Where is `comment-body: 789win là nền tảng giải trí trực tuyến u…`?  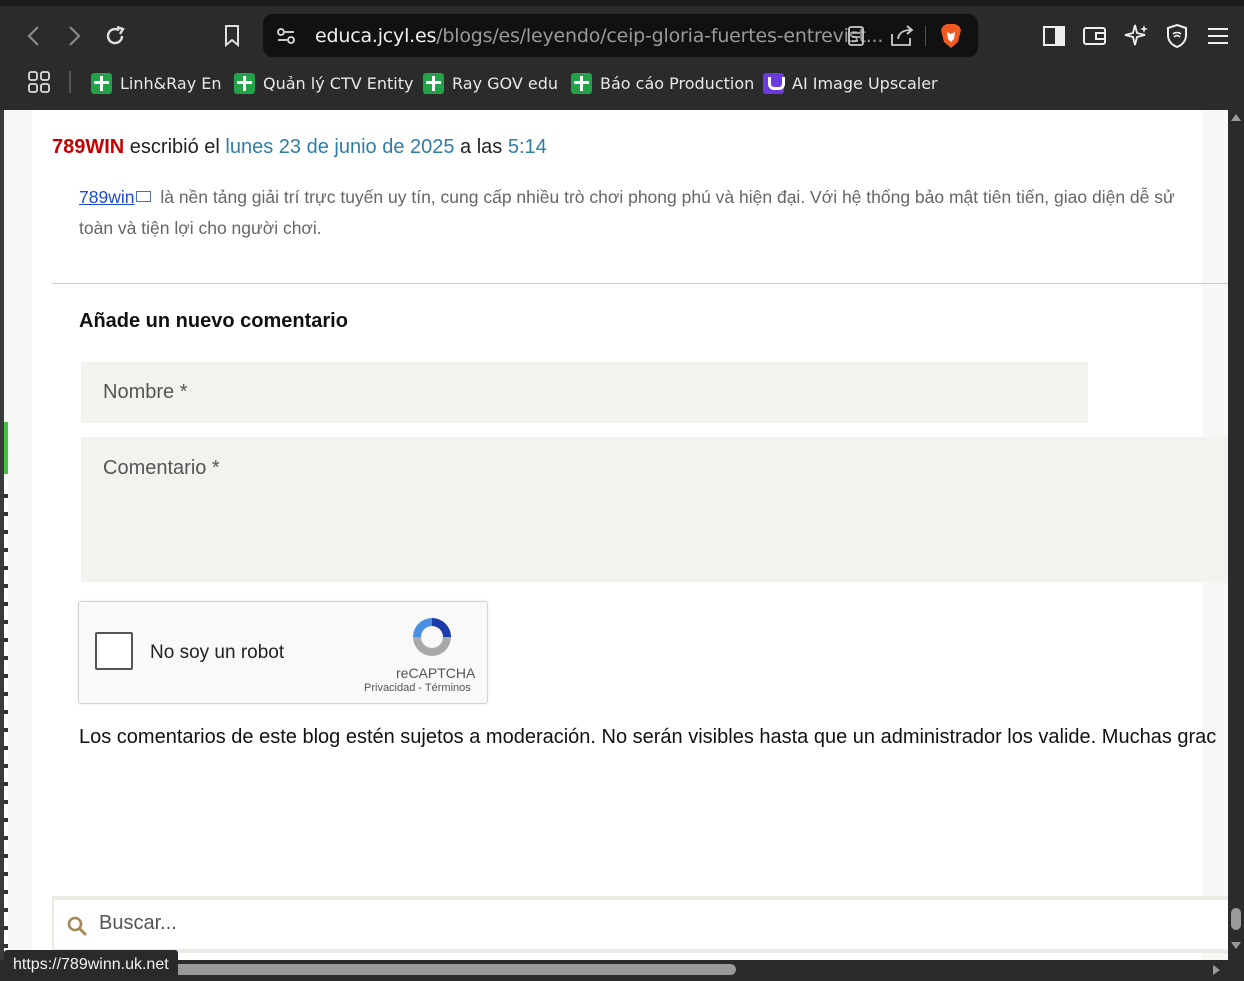 comment-body: 789win là nền tảng giải trí trực tuyến u… is located at coordinates (653, 213).